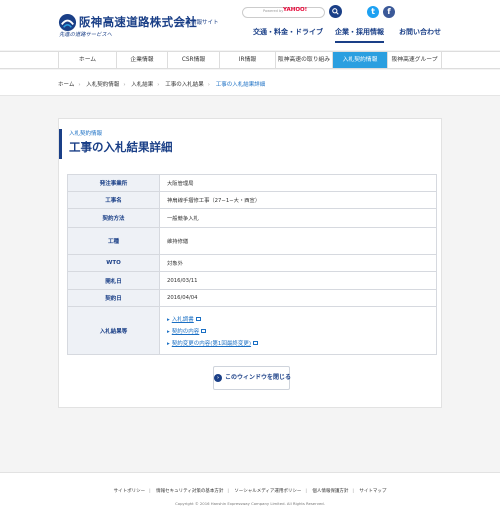 This screenshot has width=500, height=521. I want to click on gnav-item-group: 阪神高速グループ, so click(414, 60).